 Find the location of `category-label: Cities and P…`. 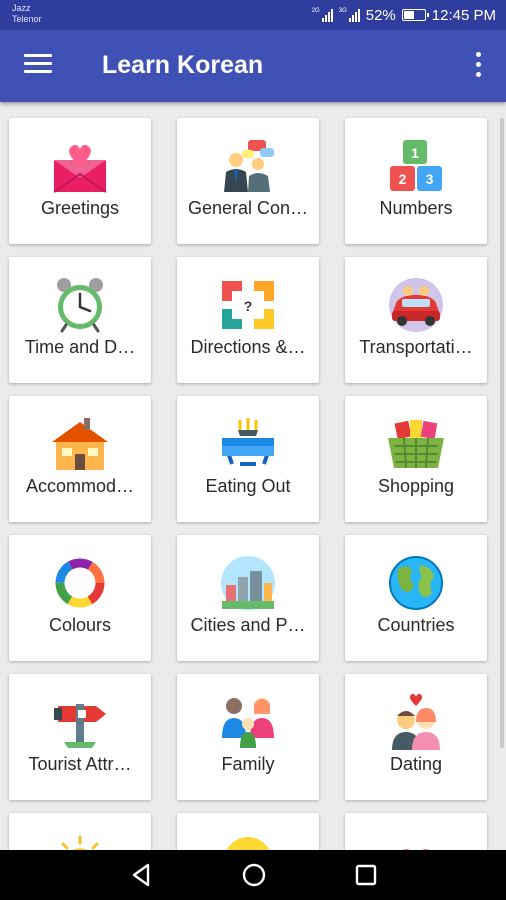

category-label: Cities and P… is located at coordinates (248, 625).